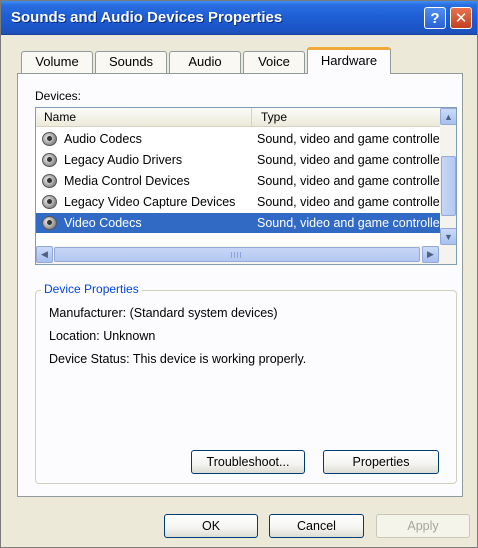 This screenshot has width=478, height=548. What do you see at coordinates (346, 117) in the screenshot?
I see `column-header-type: Type` at bounding box center [346, 117].